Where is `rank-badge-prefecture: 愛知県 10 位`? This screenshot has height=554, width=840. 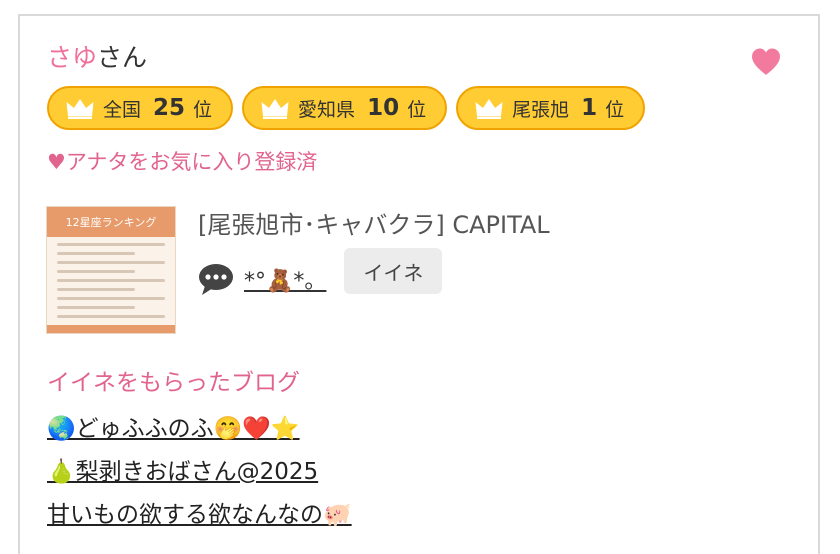
rank-badge-prefecture: 愛知県 10 位 is located at coordinates (345, 108).